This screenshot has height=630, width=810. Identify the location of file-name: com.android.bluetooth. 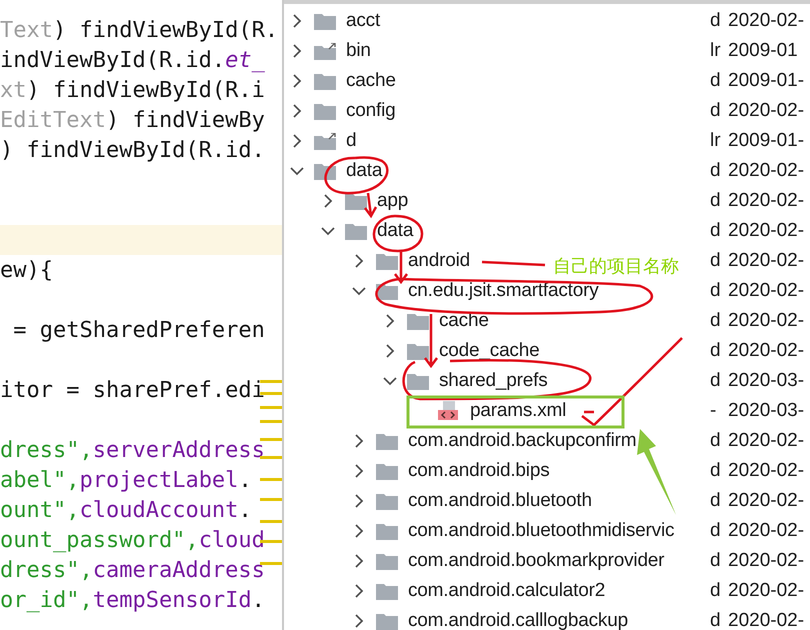
(500, 501).